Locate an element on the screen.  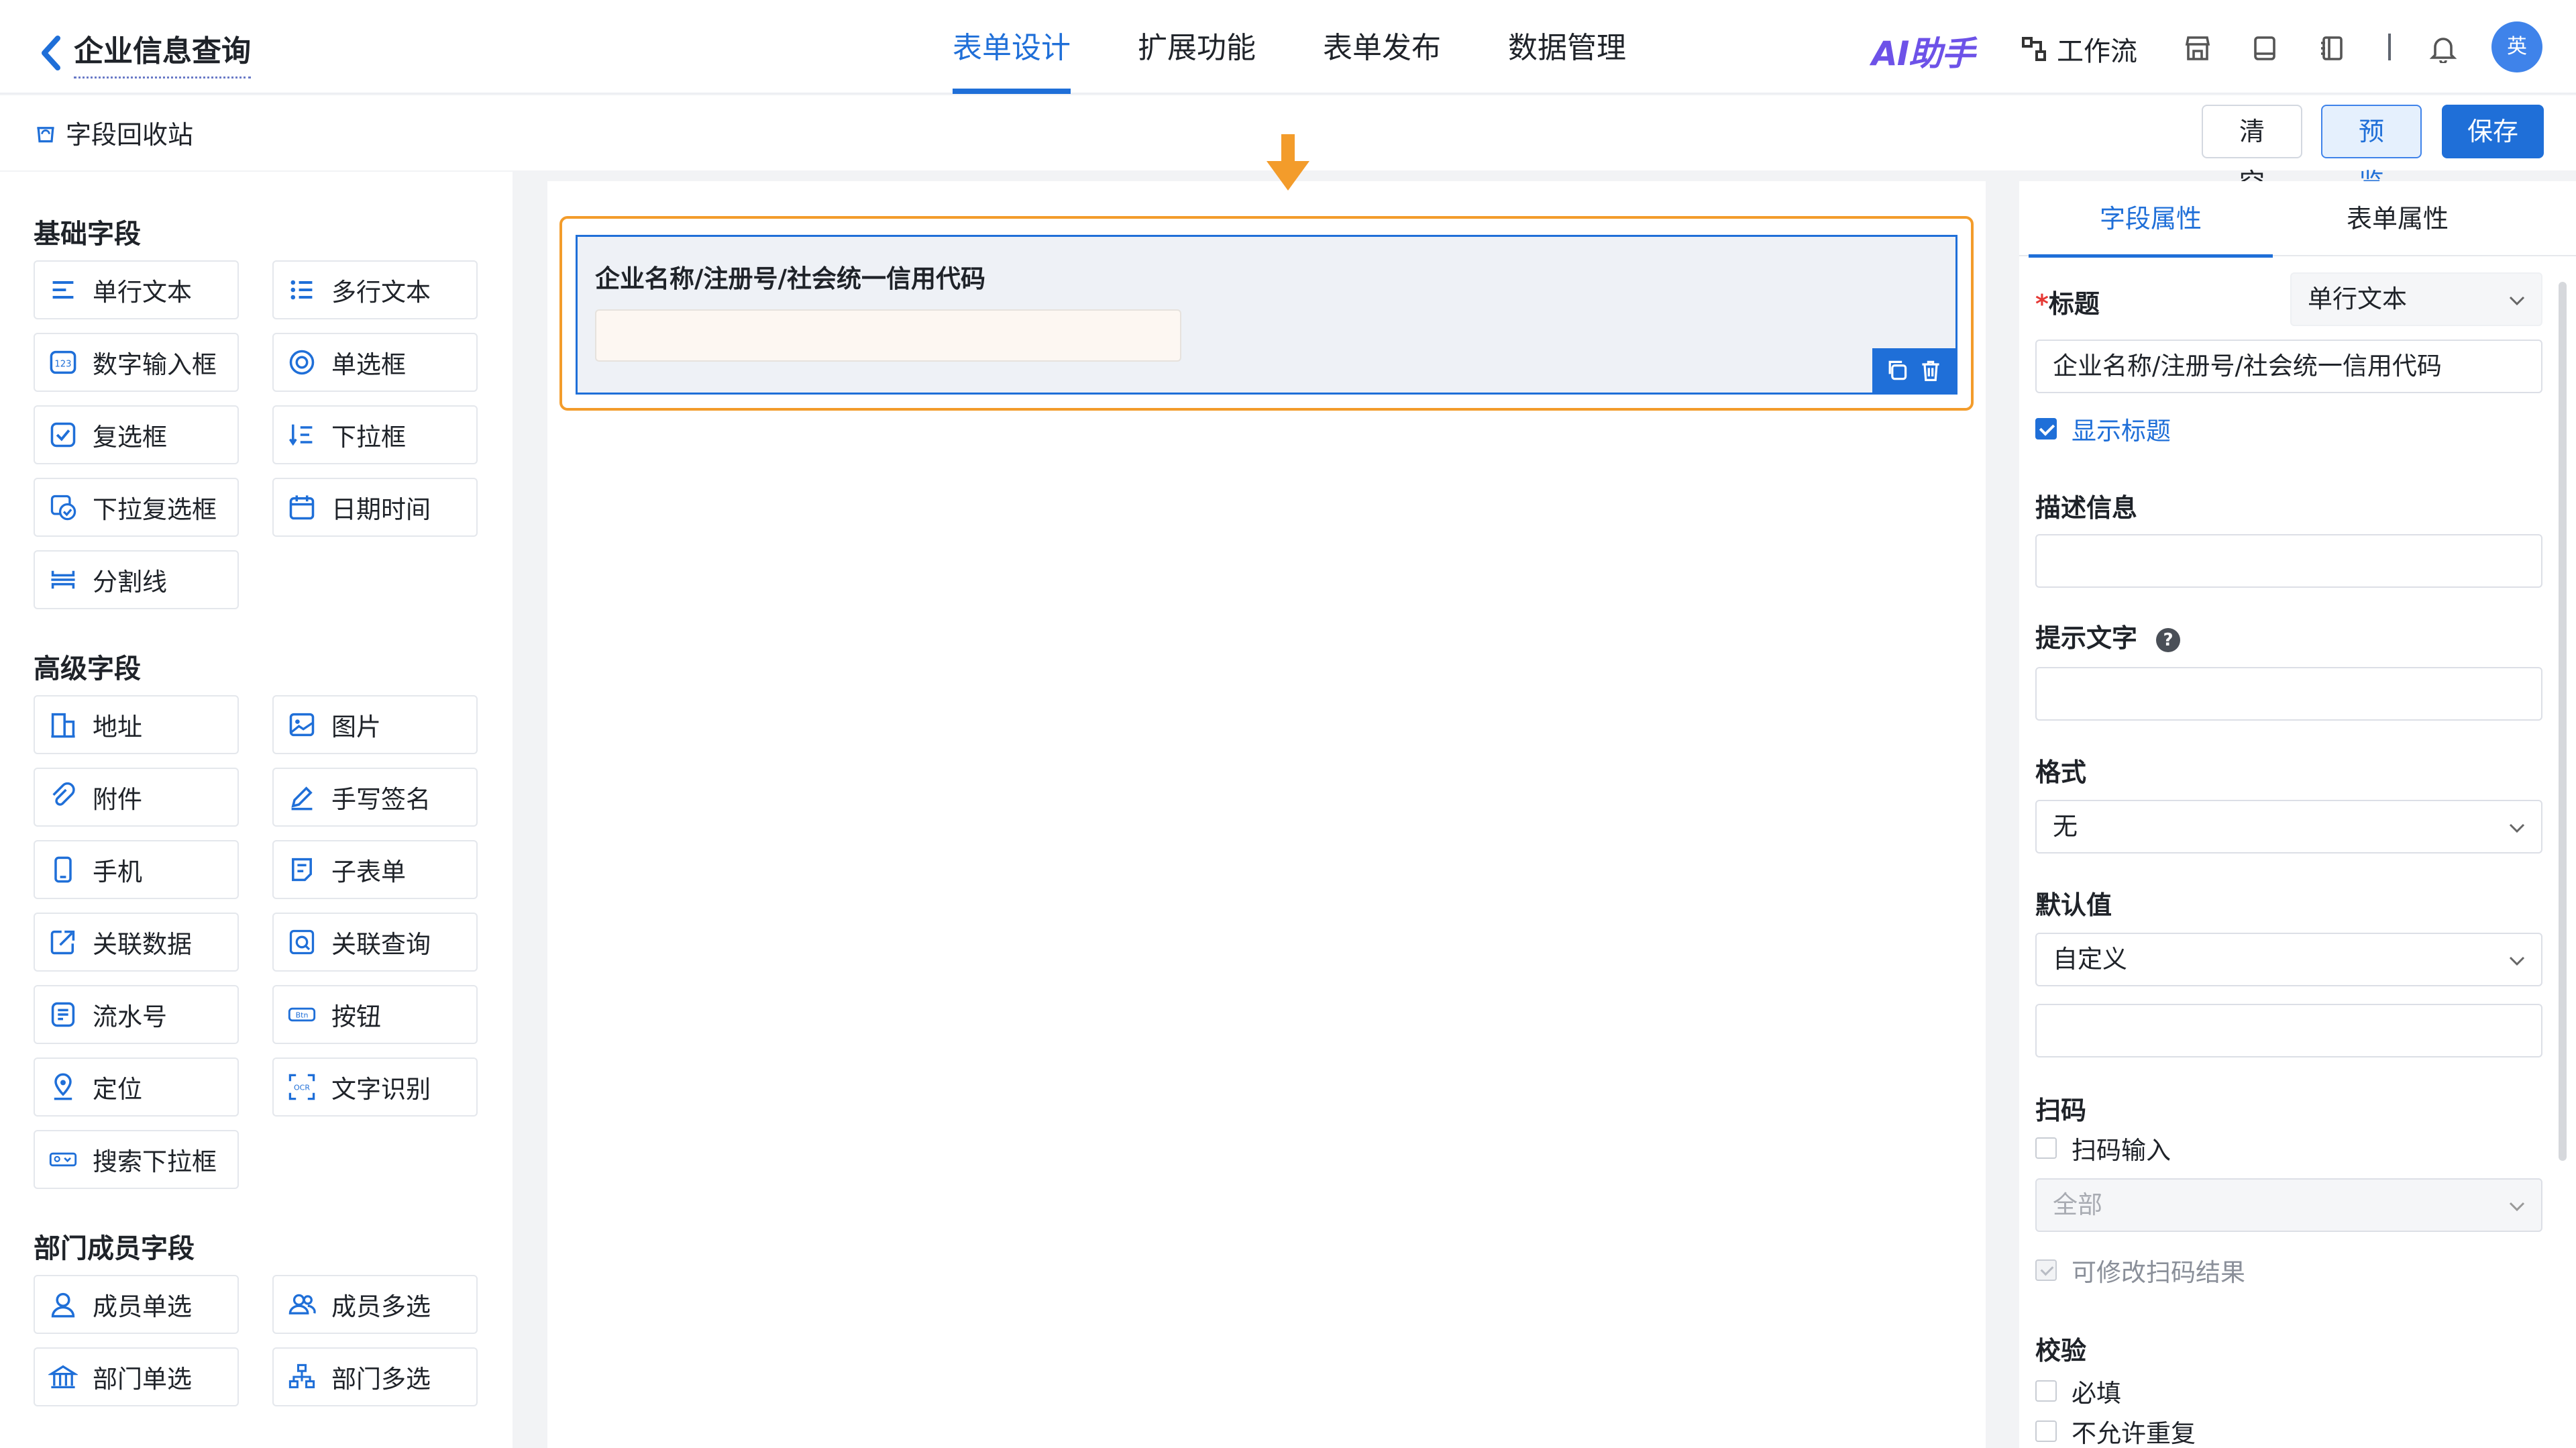
multi-line-text-icon is located at coordinates (301, 290).